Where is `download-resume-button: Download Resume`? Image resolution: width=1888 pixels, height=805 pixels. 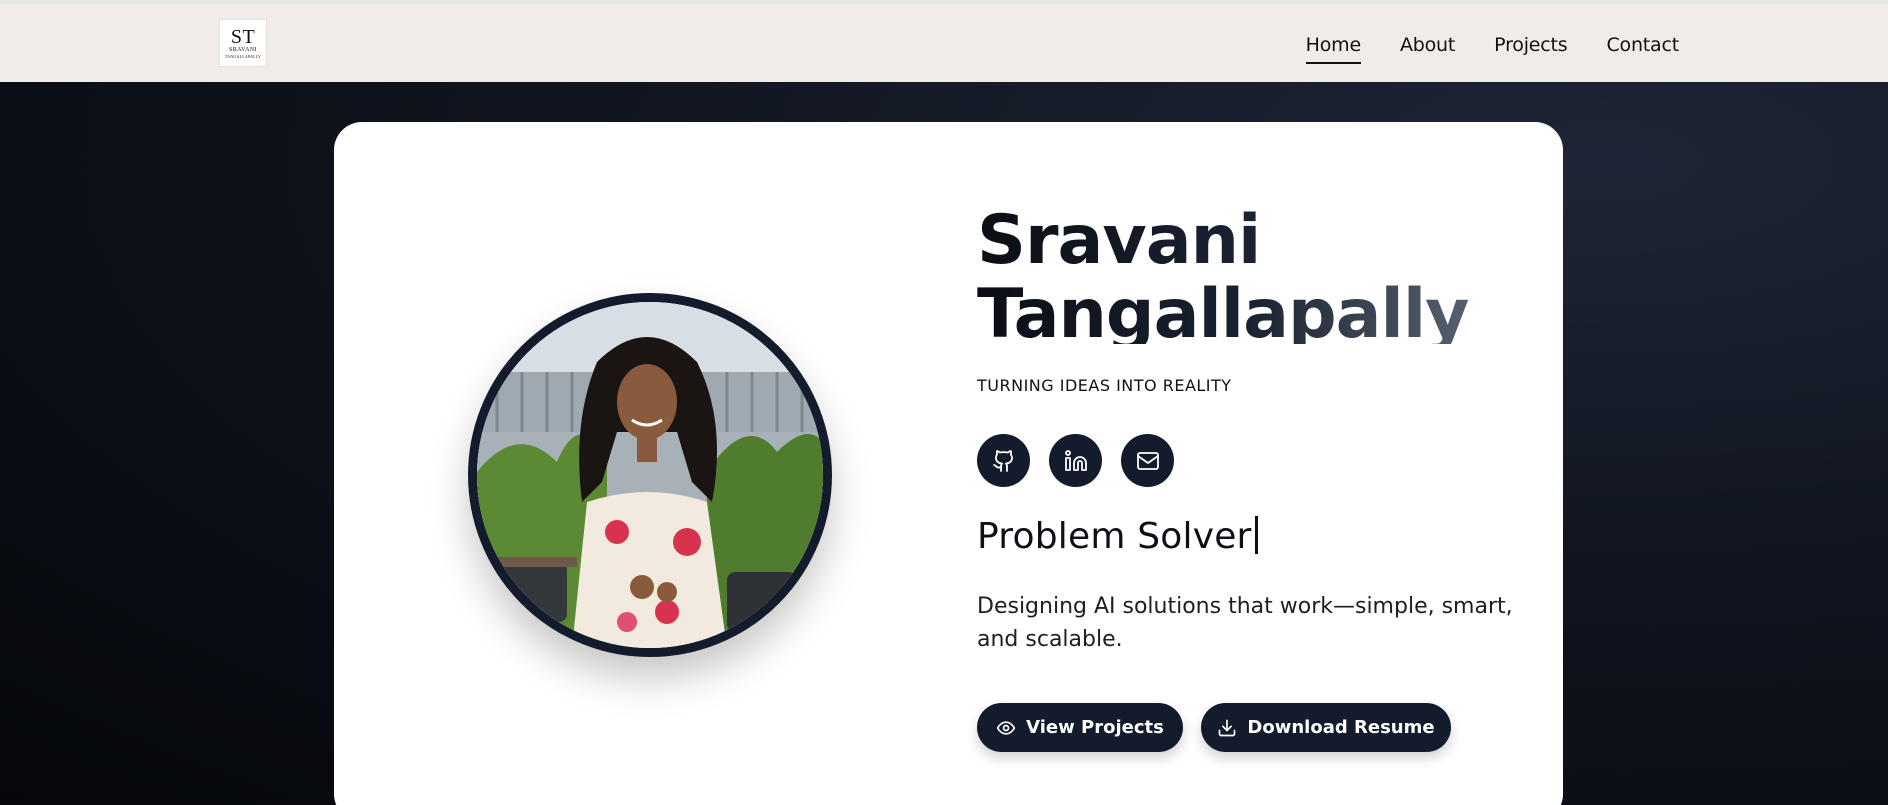 download-resume-button: Download Resume is located at coordinates (1326, 727).